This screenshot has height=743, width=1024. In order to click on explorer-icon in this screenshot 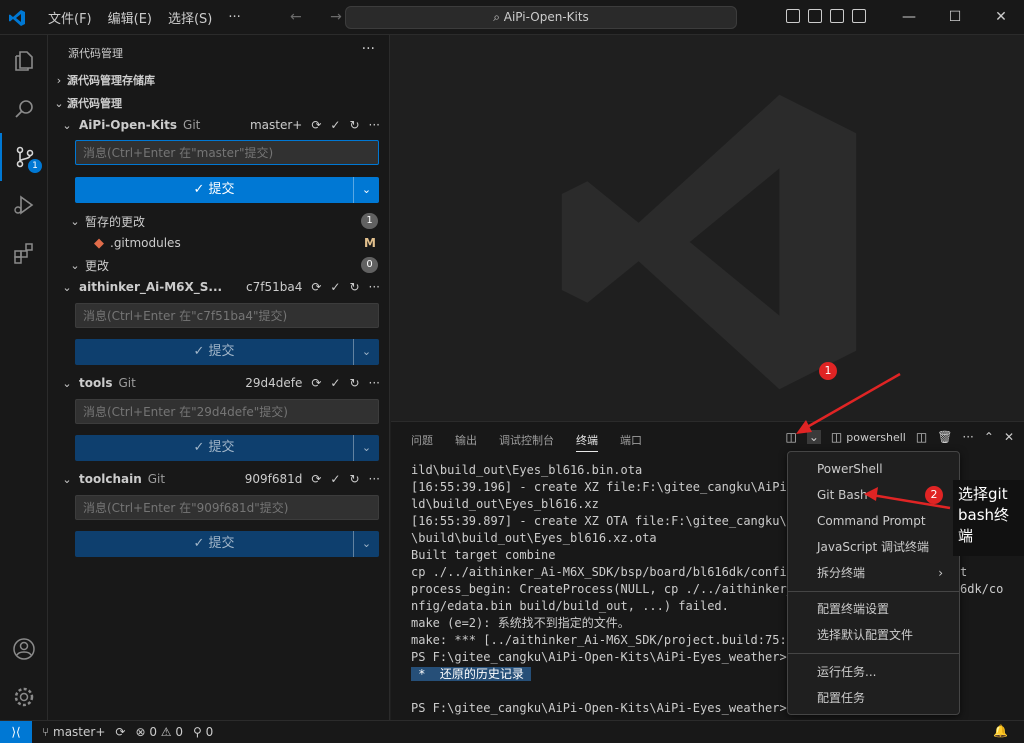, I will do `click(24, 61)`.